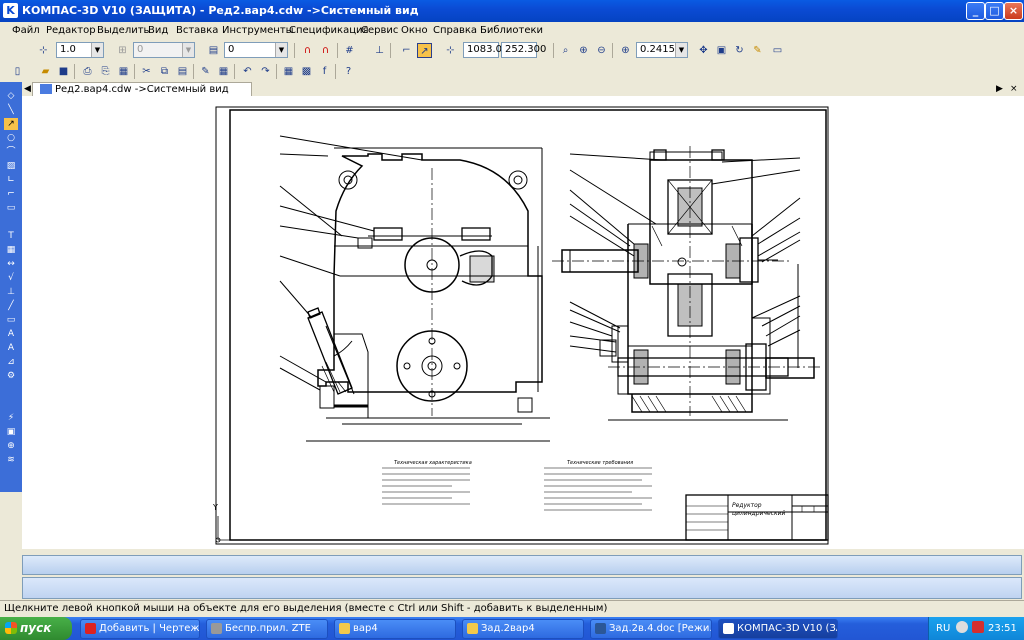 Image resolution: width=1024 pixels, height=640 pixels. Describe the element at coordinates (11, 250) in the screenshot. I see `table-tool-icon: ▦` at that location.